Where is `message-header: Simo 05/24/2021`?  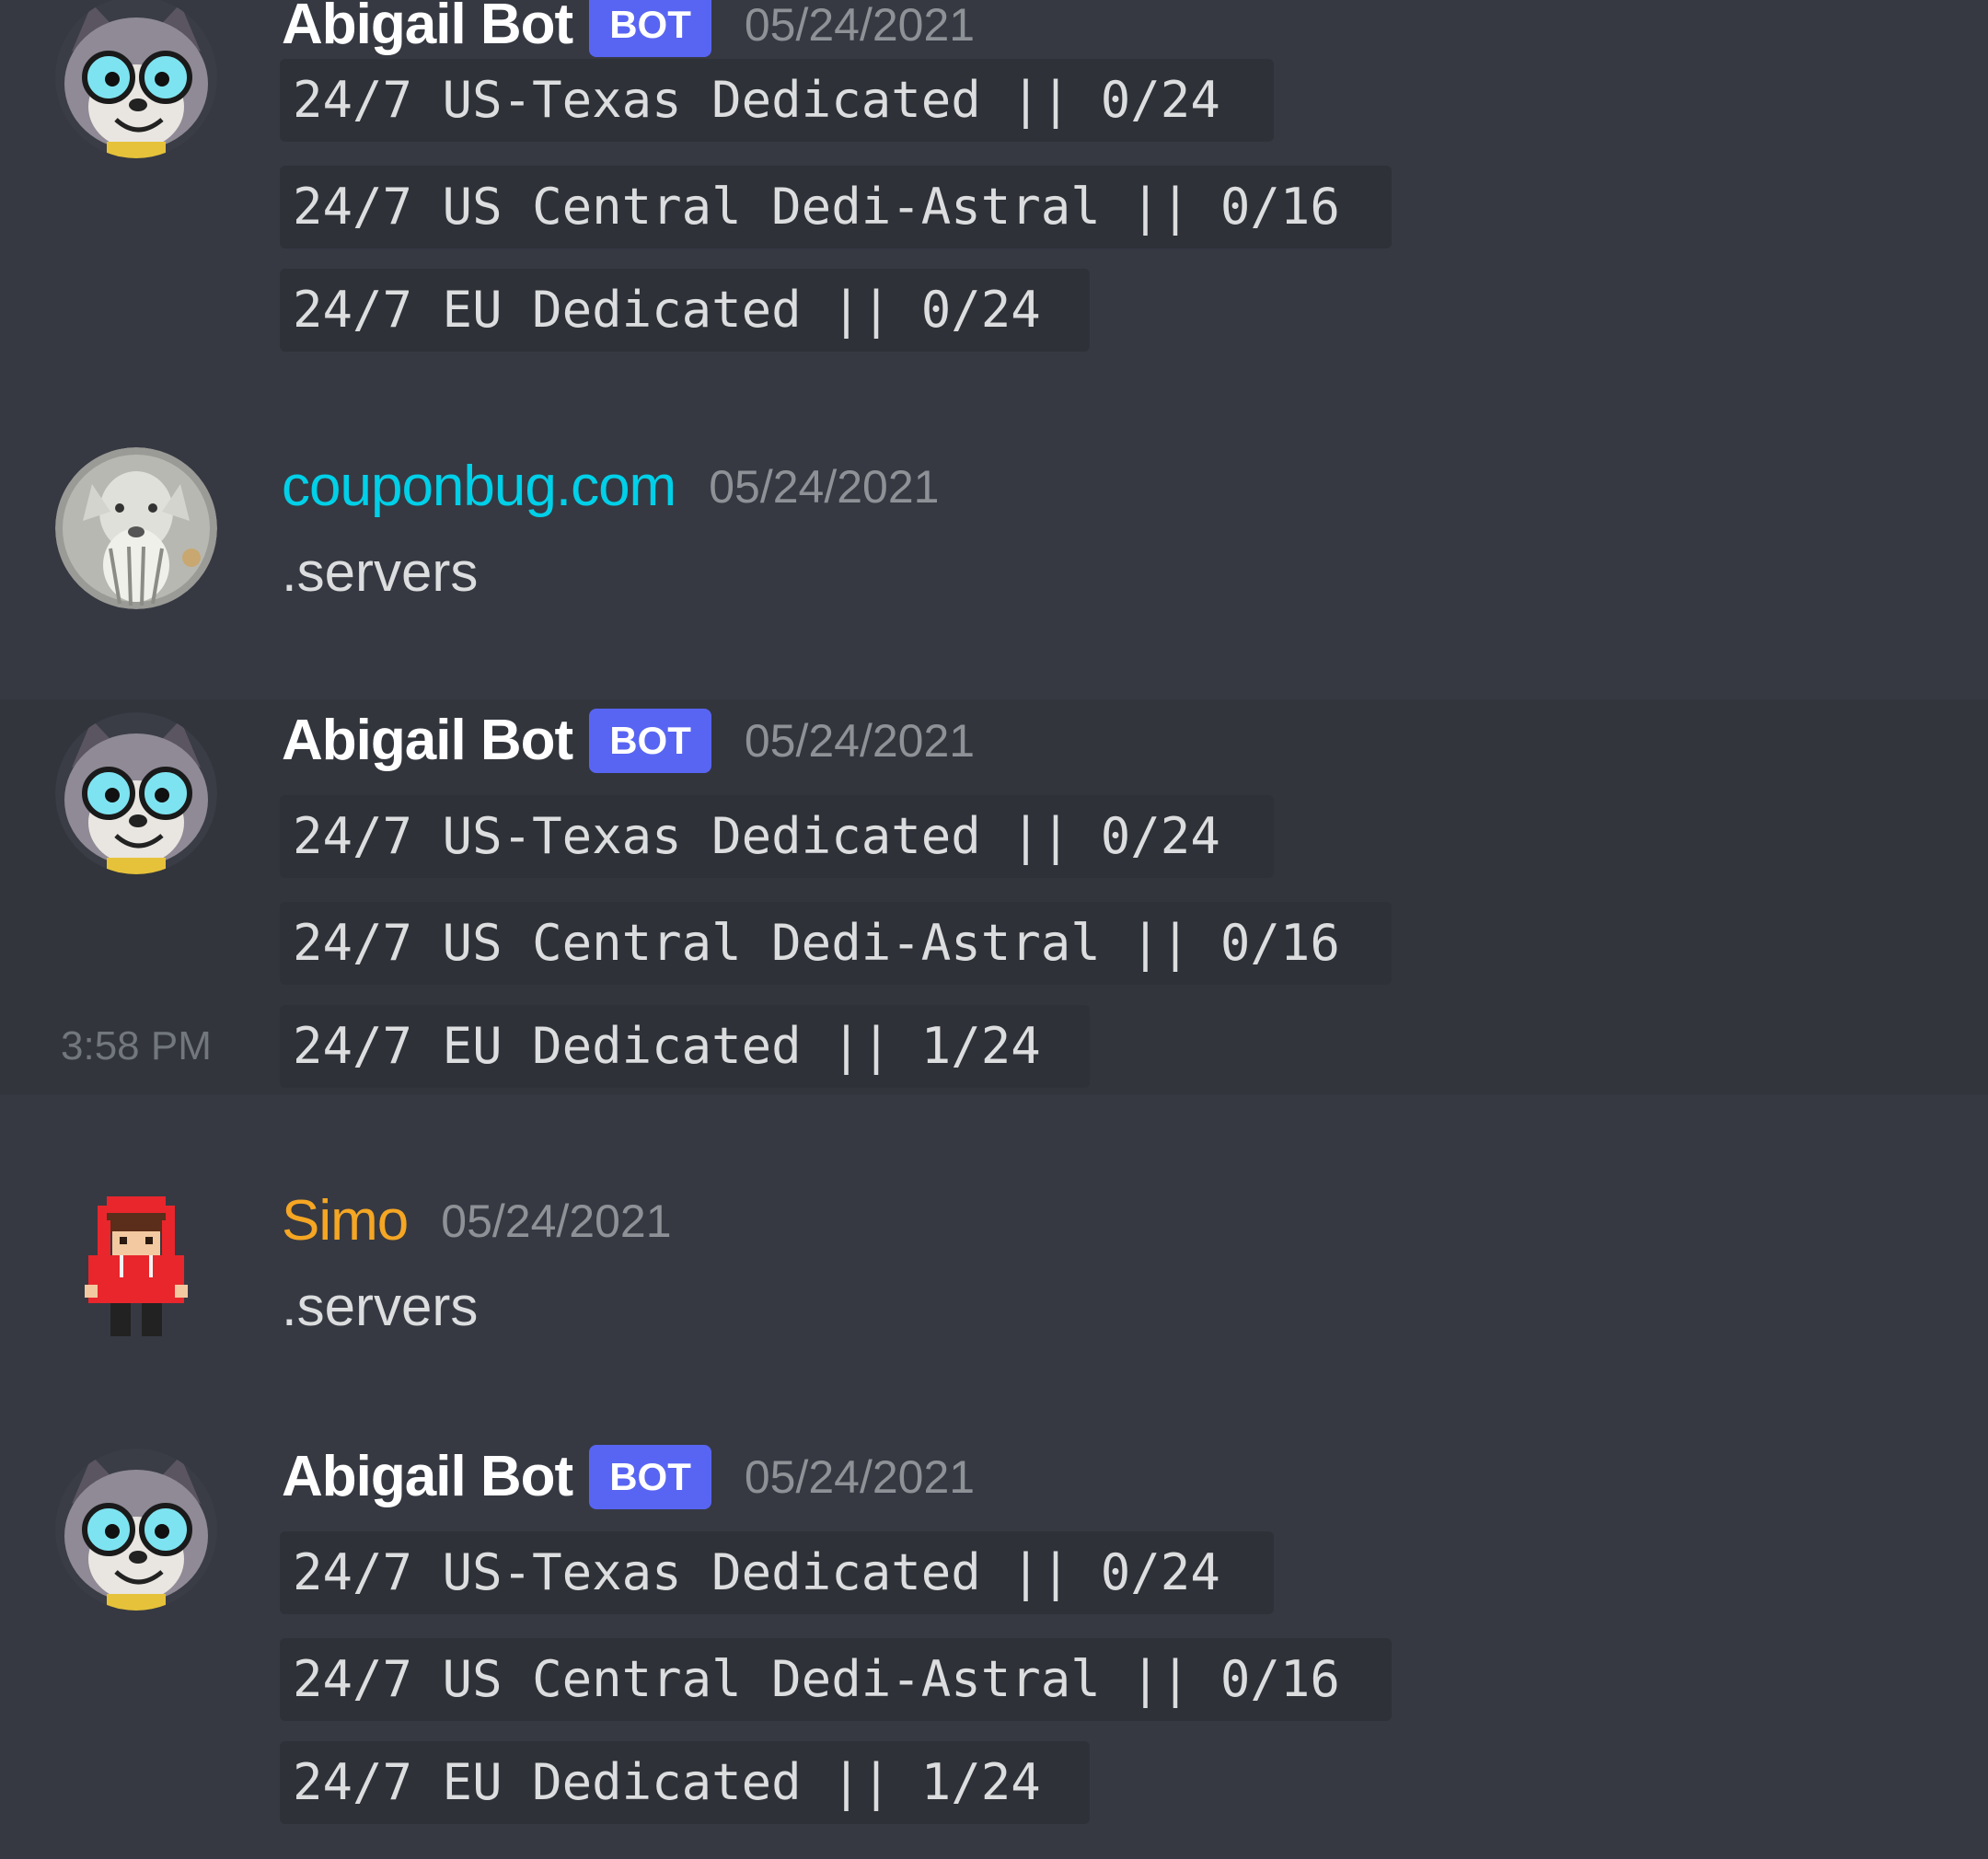 message-header: Simo 05/24/2021 is located at coordinates (477, 1221).